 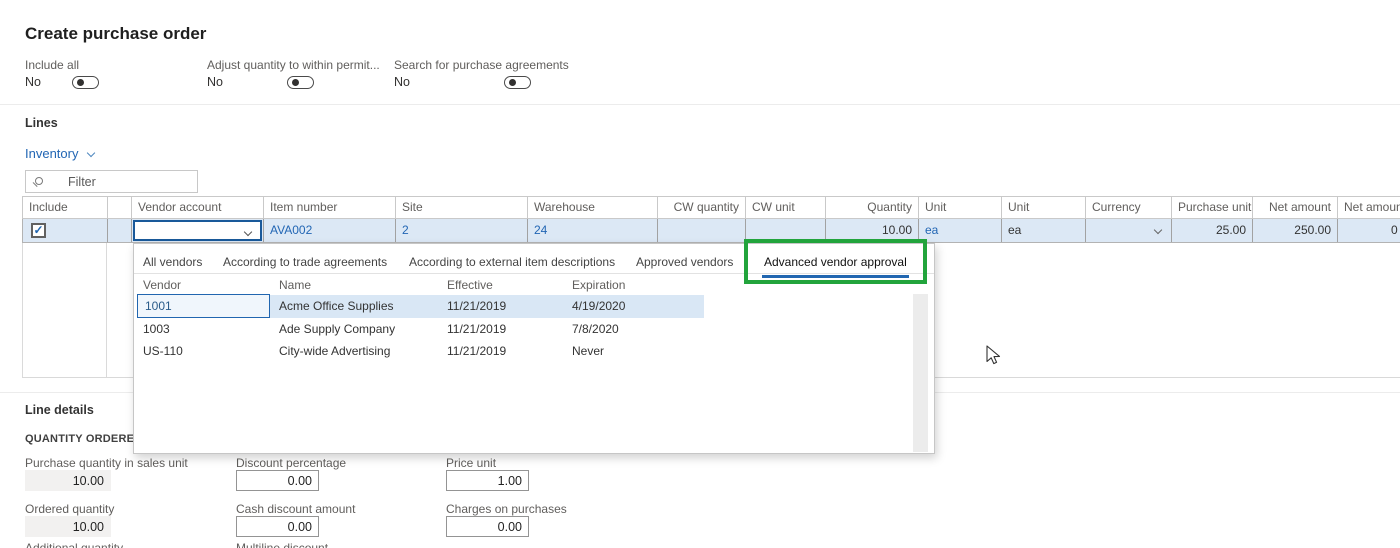 I want to click on col-header-unit-2: Unit, so click(x=1044, y=207).